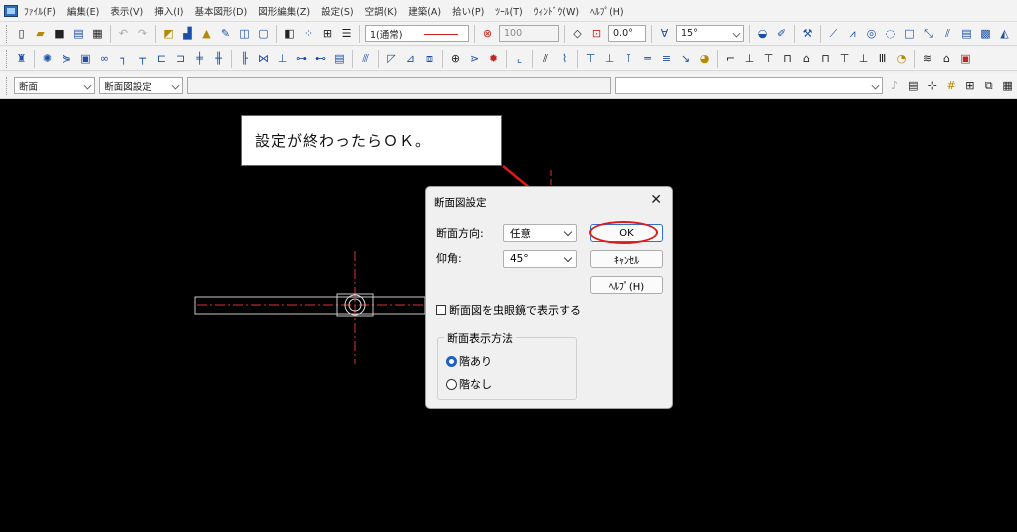  What do you see at coordinates (441, 310) in the screenshot?
I see `magnifier-checkbox` at bounding box center [441, 310].